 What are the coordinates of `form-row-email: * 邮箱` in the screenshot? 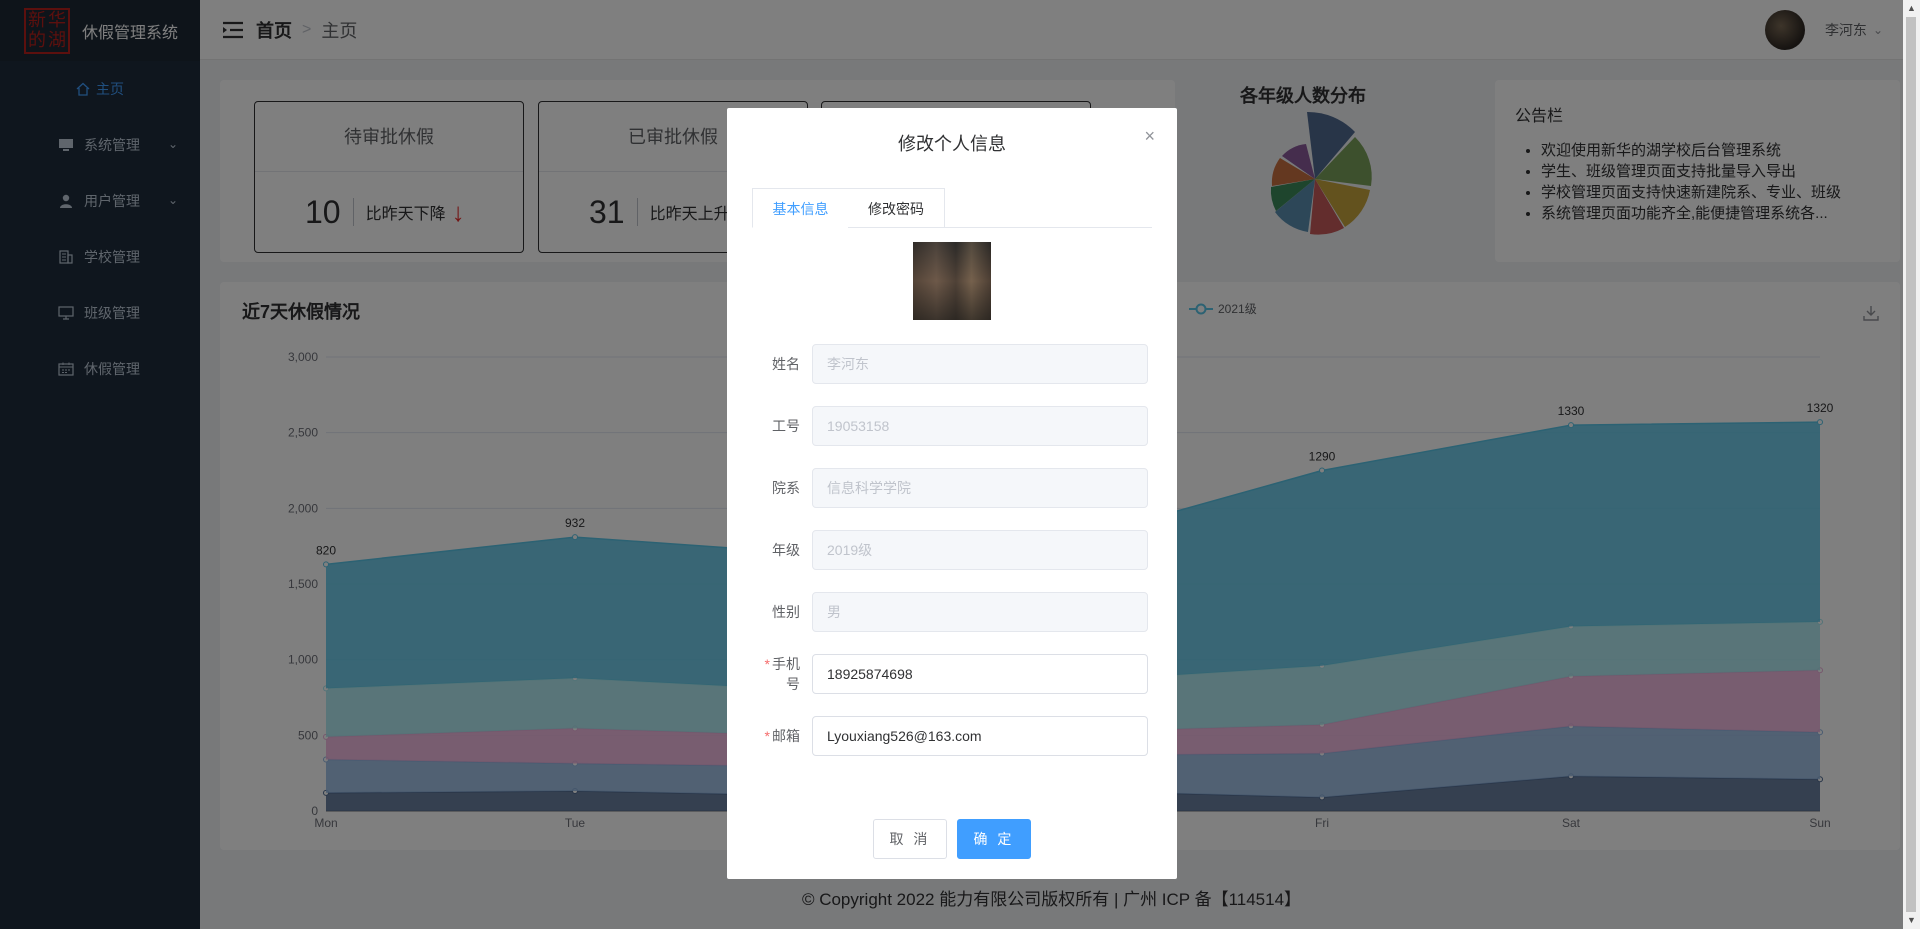 It's located at (952, 736).